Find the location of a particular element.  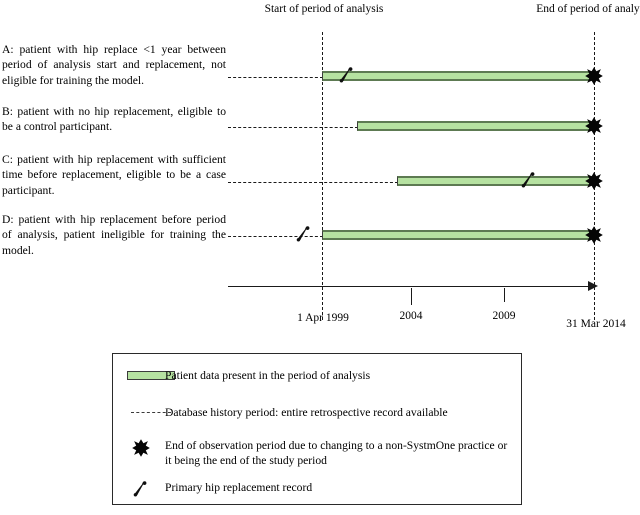

patient-c-history-dash is located at coordinates (313, 182).